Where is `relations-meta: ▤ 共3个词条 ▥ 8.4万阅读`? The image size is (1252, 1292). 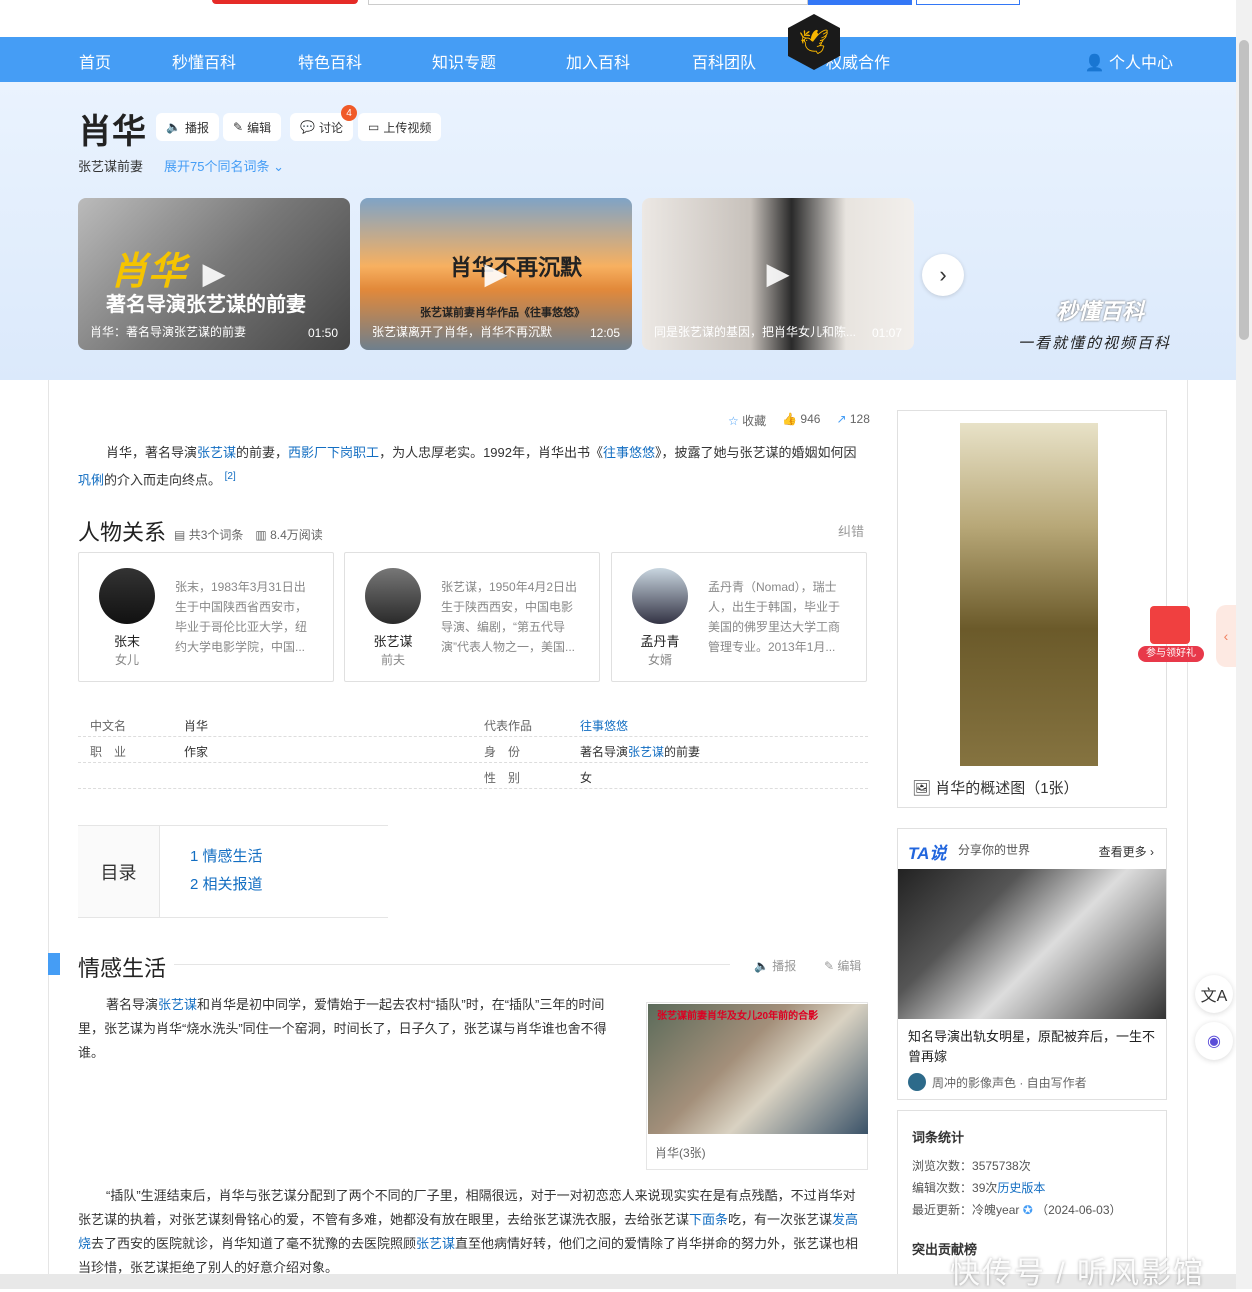 relations-meta: ▤ 共3个词条 ▥ 8.4万阅读 is located at coordinates (248, 534).